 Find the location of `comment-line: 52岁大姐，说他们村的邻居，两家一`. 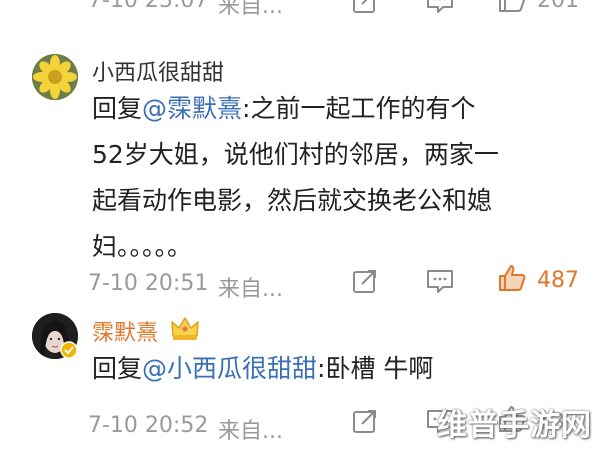

comment-line: 52岁大姐，说他们村的邻居，两家一 is located at coordinates (295, 154).